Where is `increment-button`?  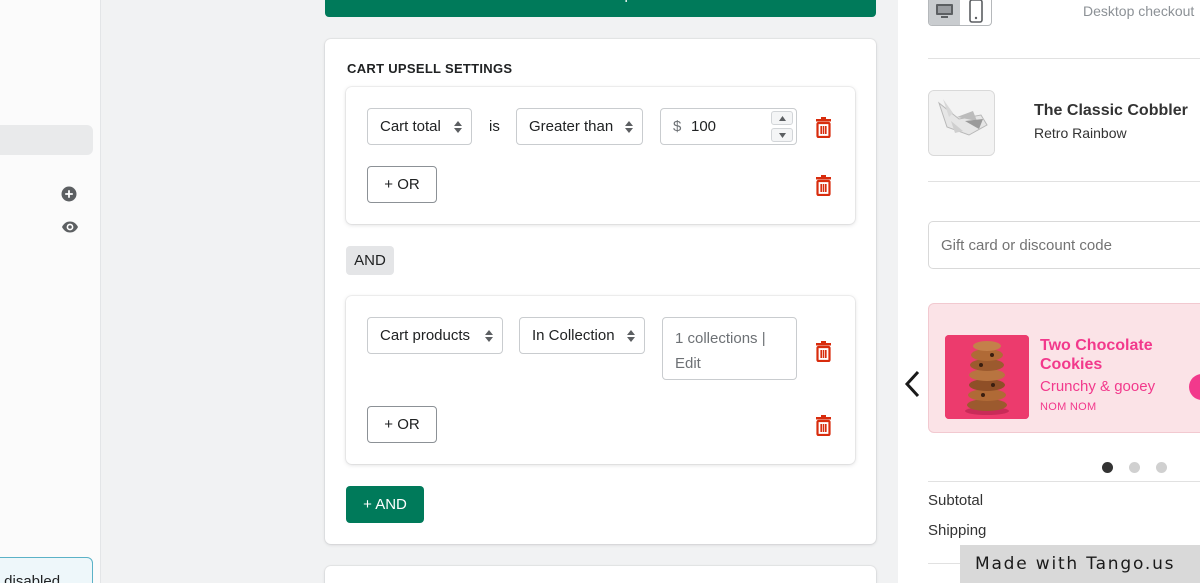 increment-button is located at coordinates (782, 118).